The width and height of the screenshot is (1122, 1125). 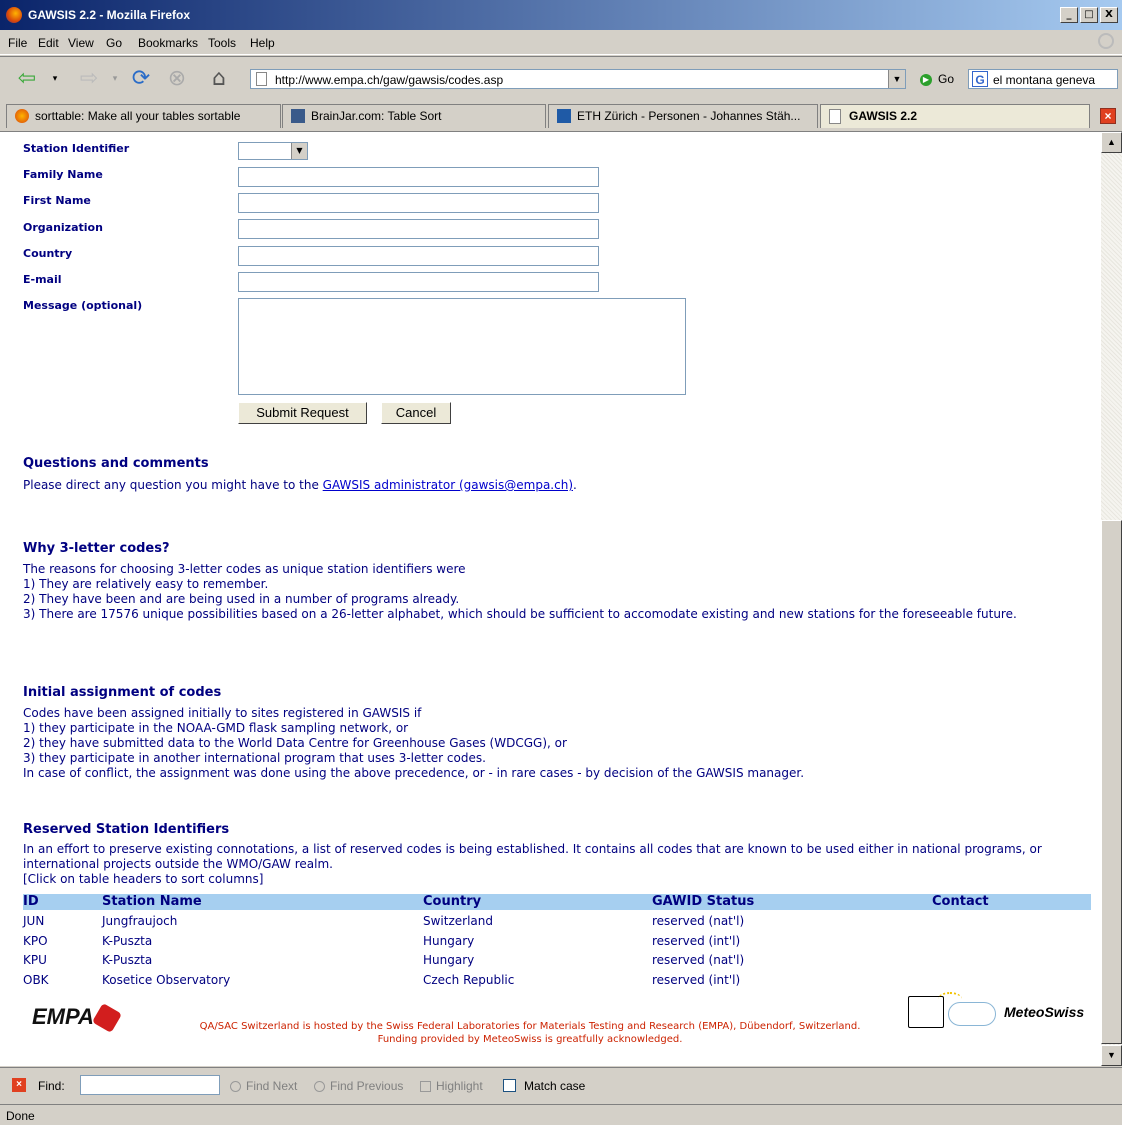 I want to click on tab-sorttable: sorttable: Make all your tables sortable, so click(x=143, y=116).